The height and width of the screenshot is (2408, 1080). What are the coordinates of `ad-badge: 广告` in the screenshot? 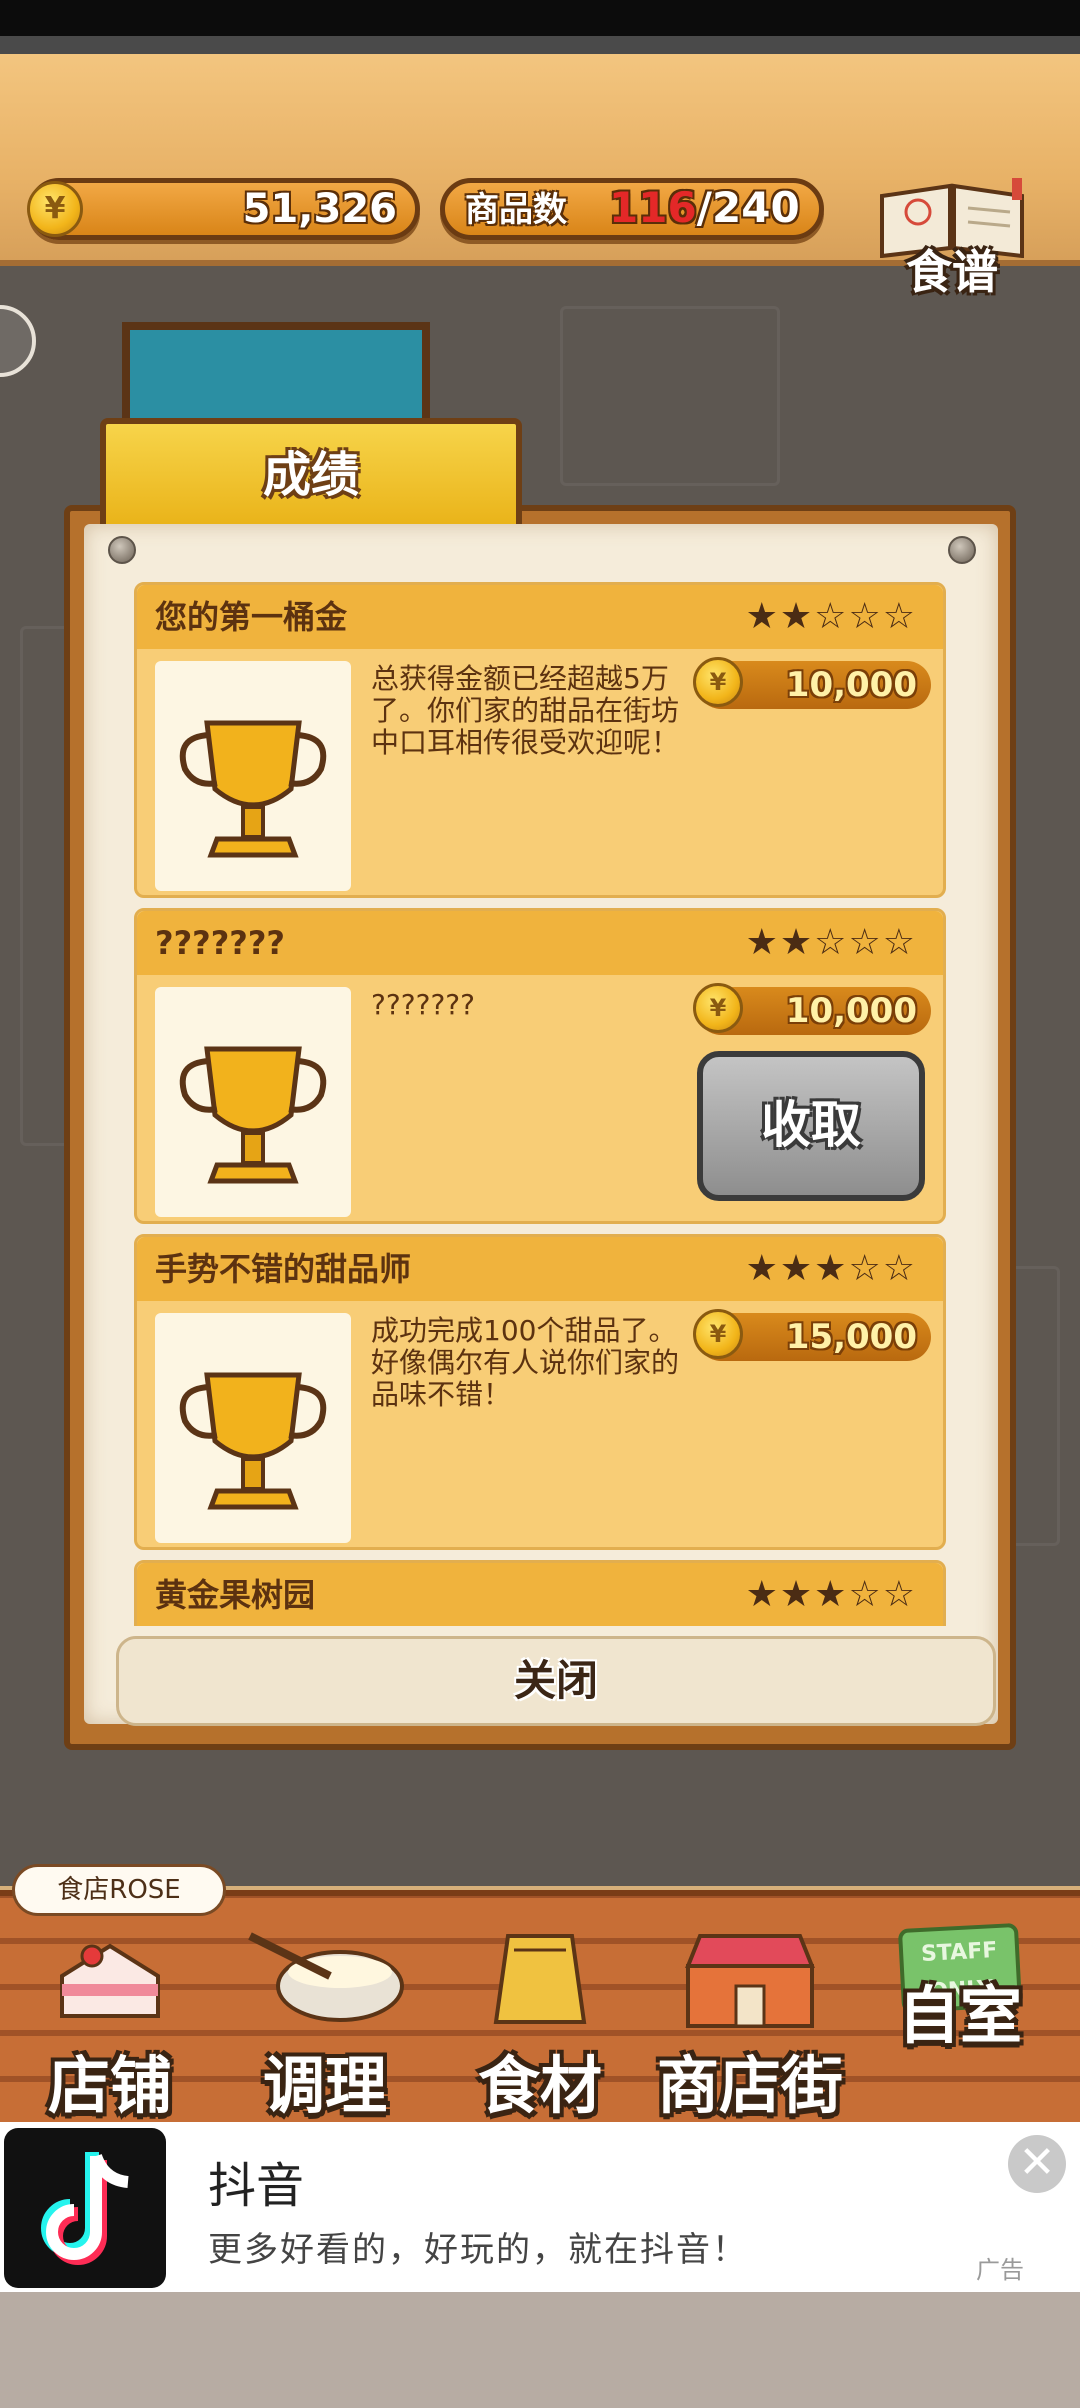 It's located at (1000, 2270).